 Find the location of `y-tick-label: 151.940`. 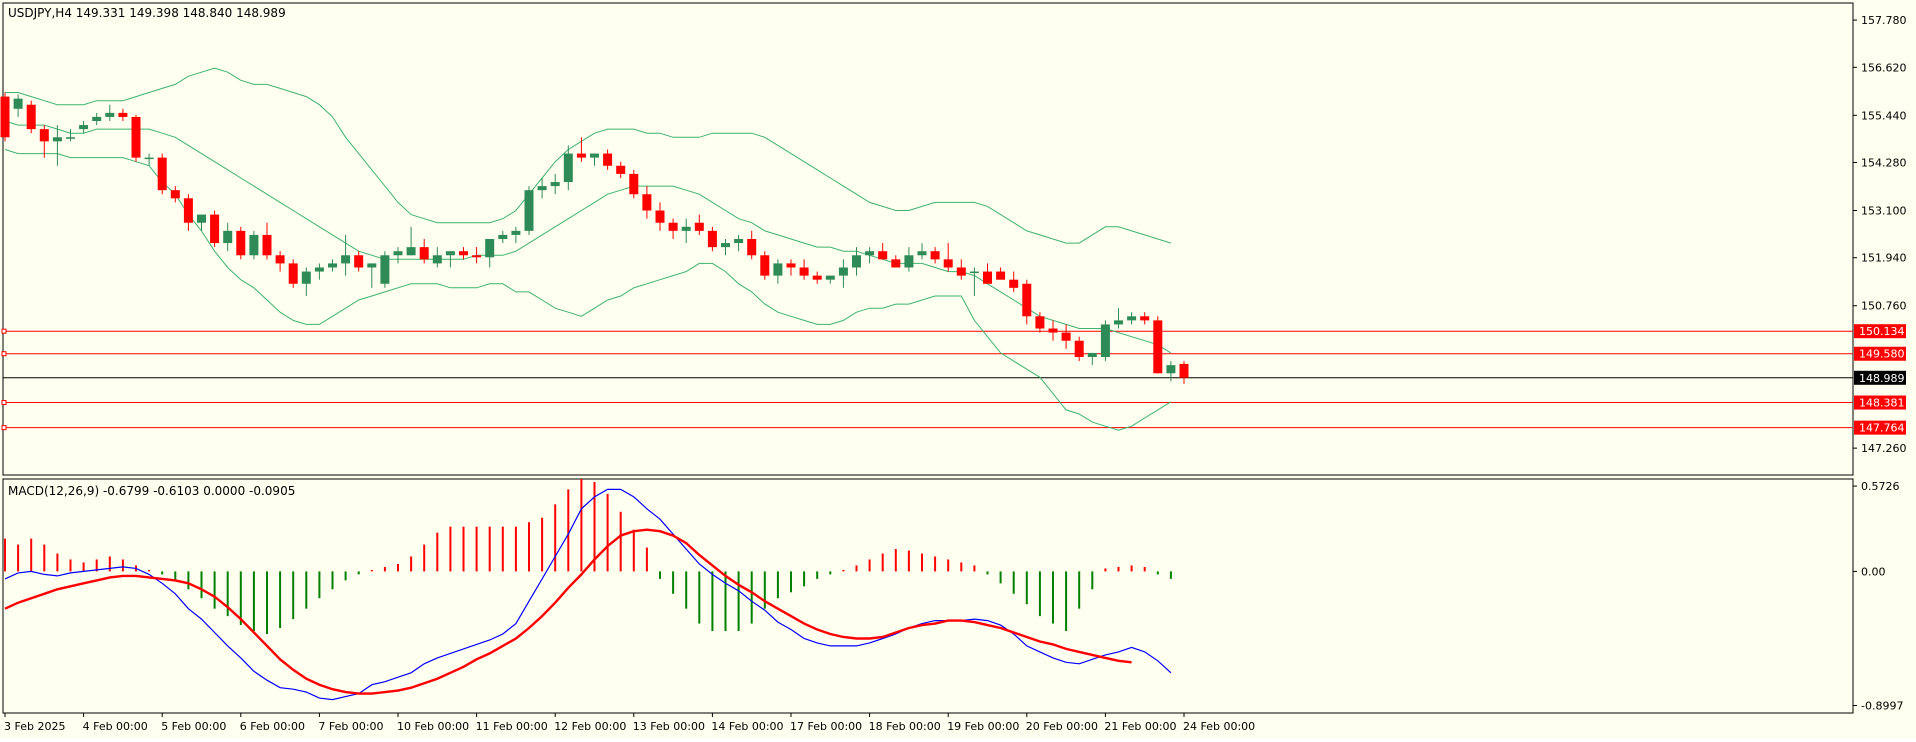

y-tick-label: 151.940 is located at coordinates (1884, 258).